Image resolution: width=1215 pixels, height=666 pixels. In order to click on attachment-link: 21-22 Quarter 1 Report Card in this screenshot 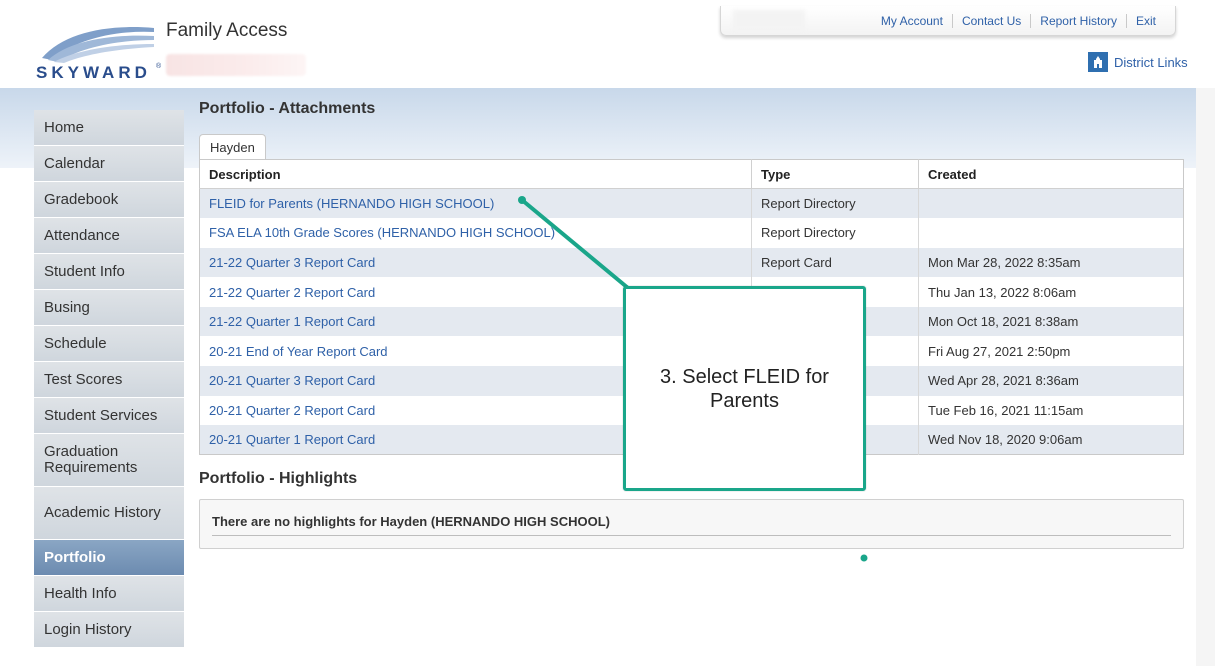, I will do `click(292, 321)`.